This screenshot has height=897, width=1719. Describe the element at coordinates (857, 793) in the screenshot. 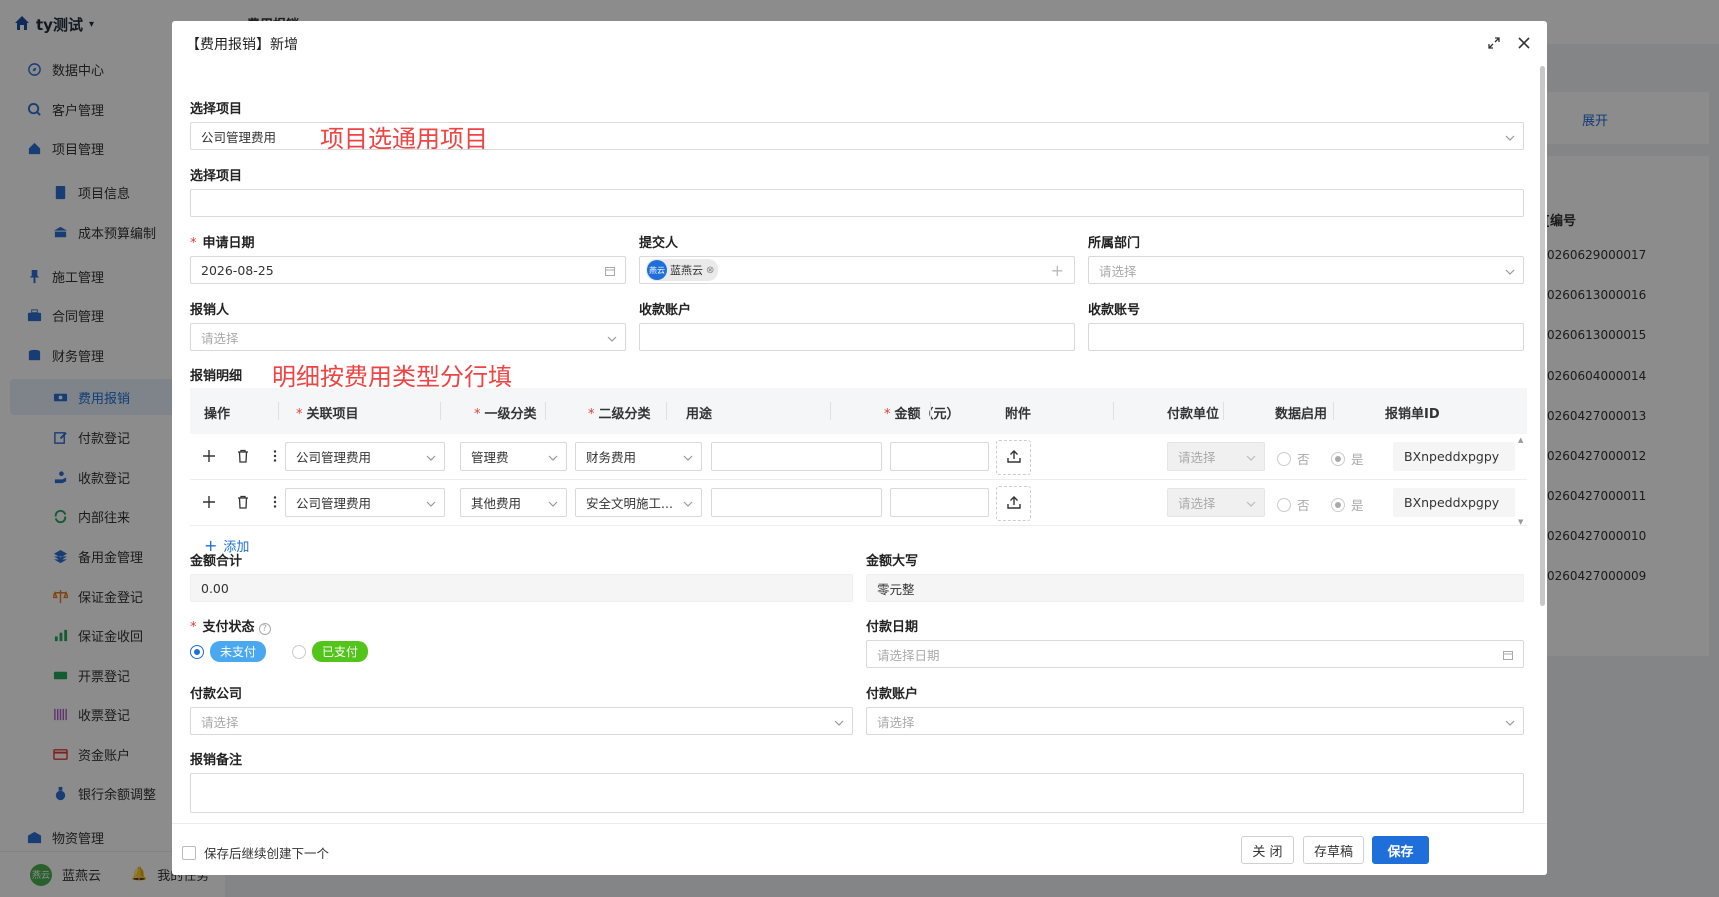

I see `remark-textarea` at that location.